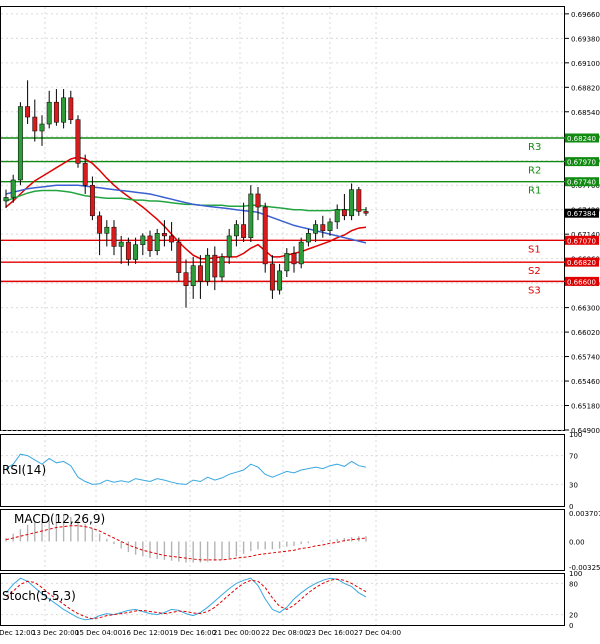 The image size is (600, 644). Describe the element at coordinates (584, 514) in the screenshot. I see `macd-tick-label: 0.003707` at that location.